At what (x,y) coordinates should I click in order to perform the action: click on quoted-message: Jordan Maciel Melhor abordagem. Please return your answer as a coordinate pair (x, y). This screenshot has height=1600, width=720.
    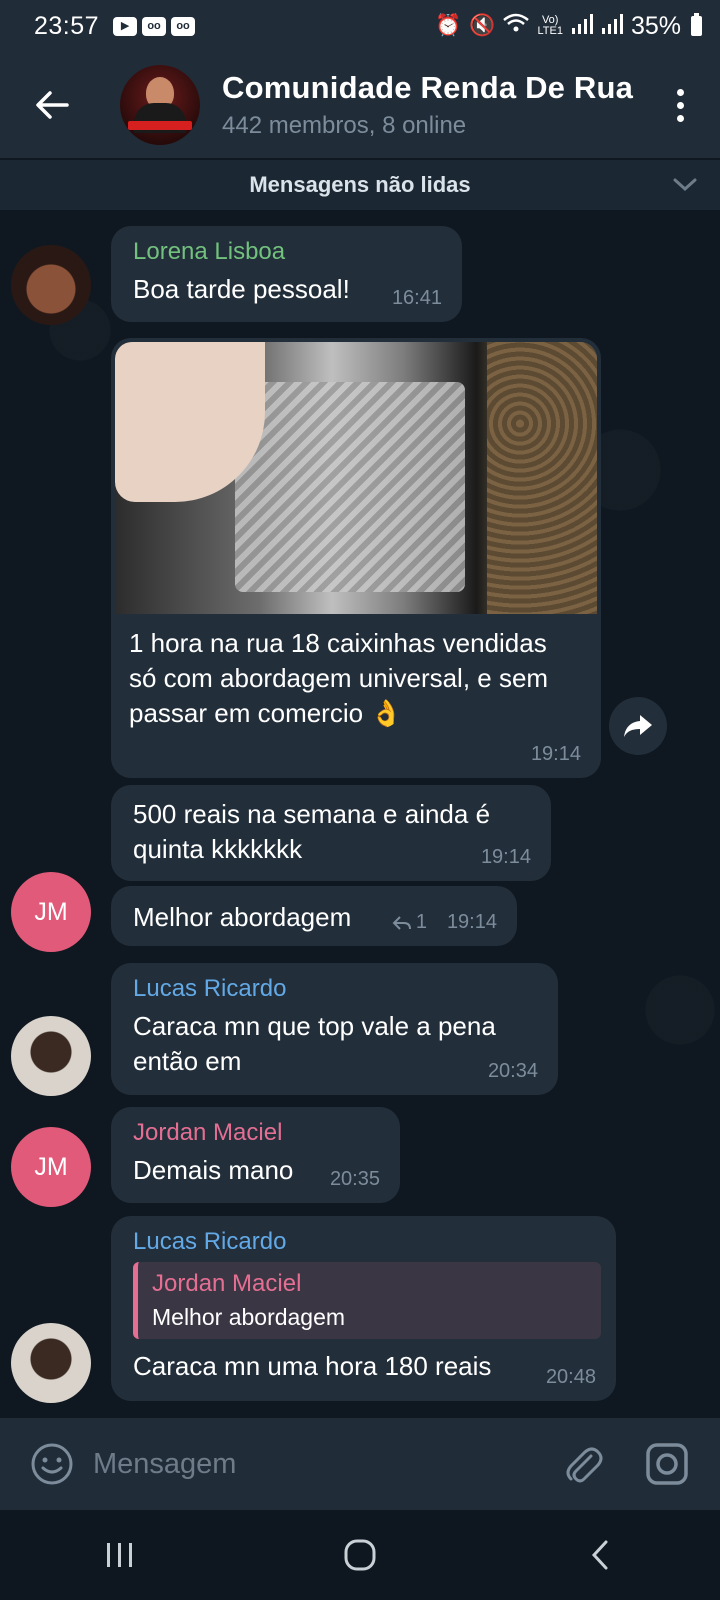
    Looking at the image, I should click on (367, 1300).